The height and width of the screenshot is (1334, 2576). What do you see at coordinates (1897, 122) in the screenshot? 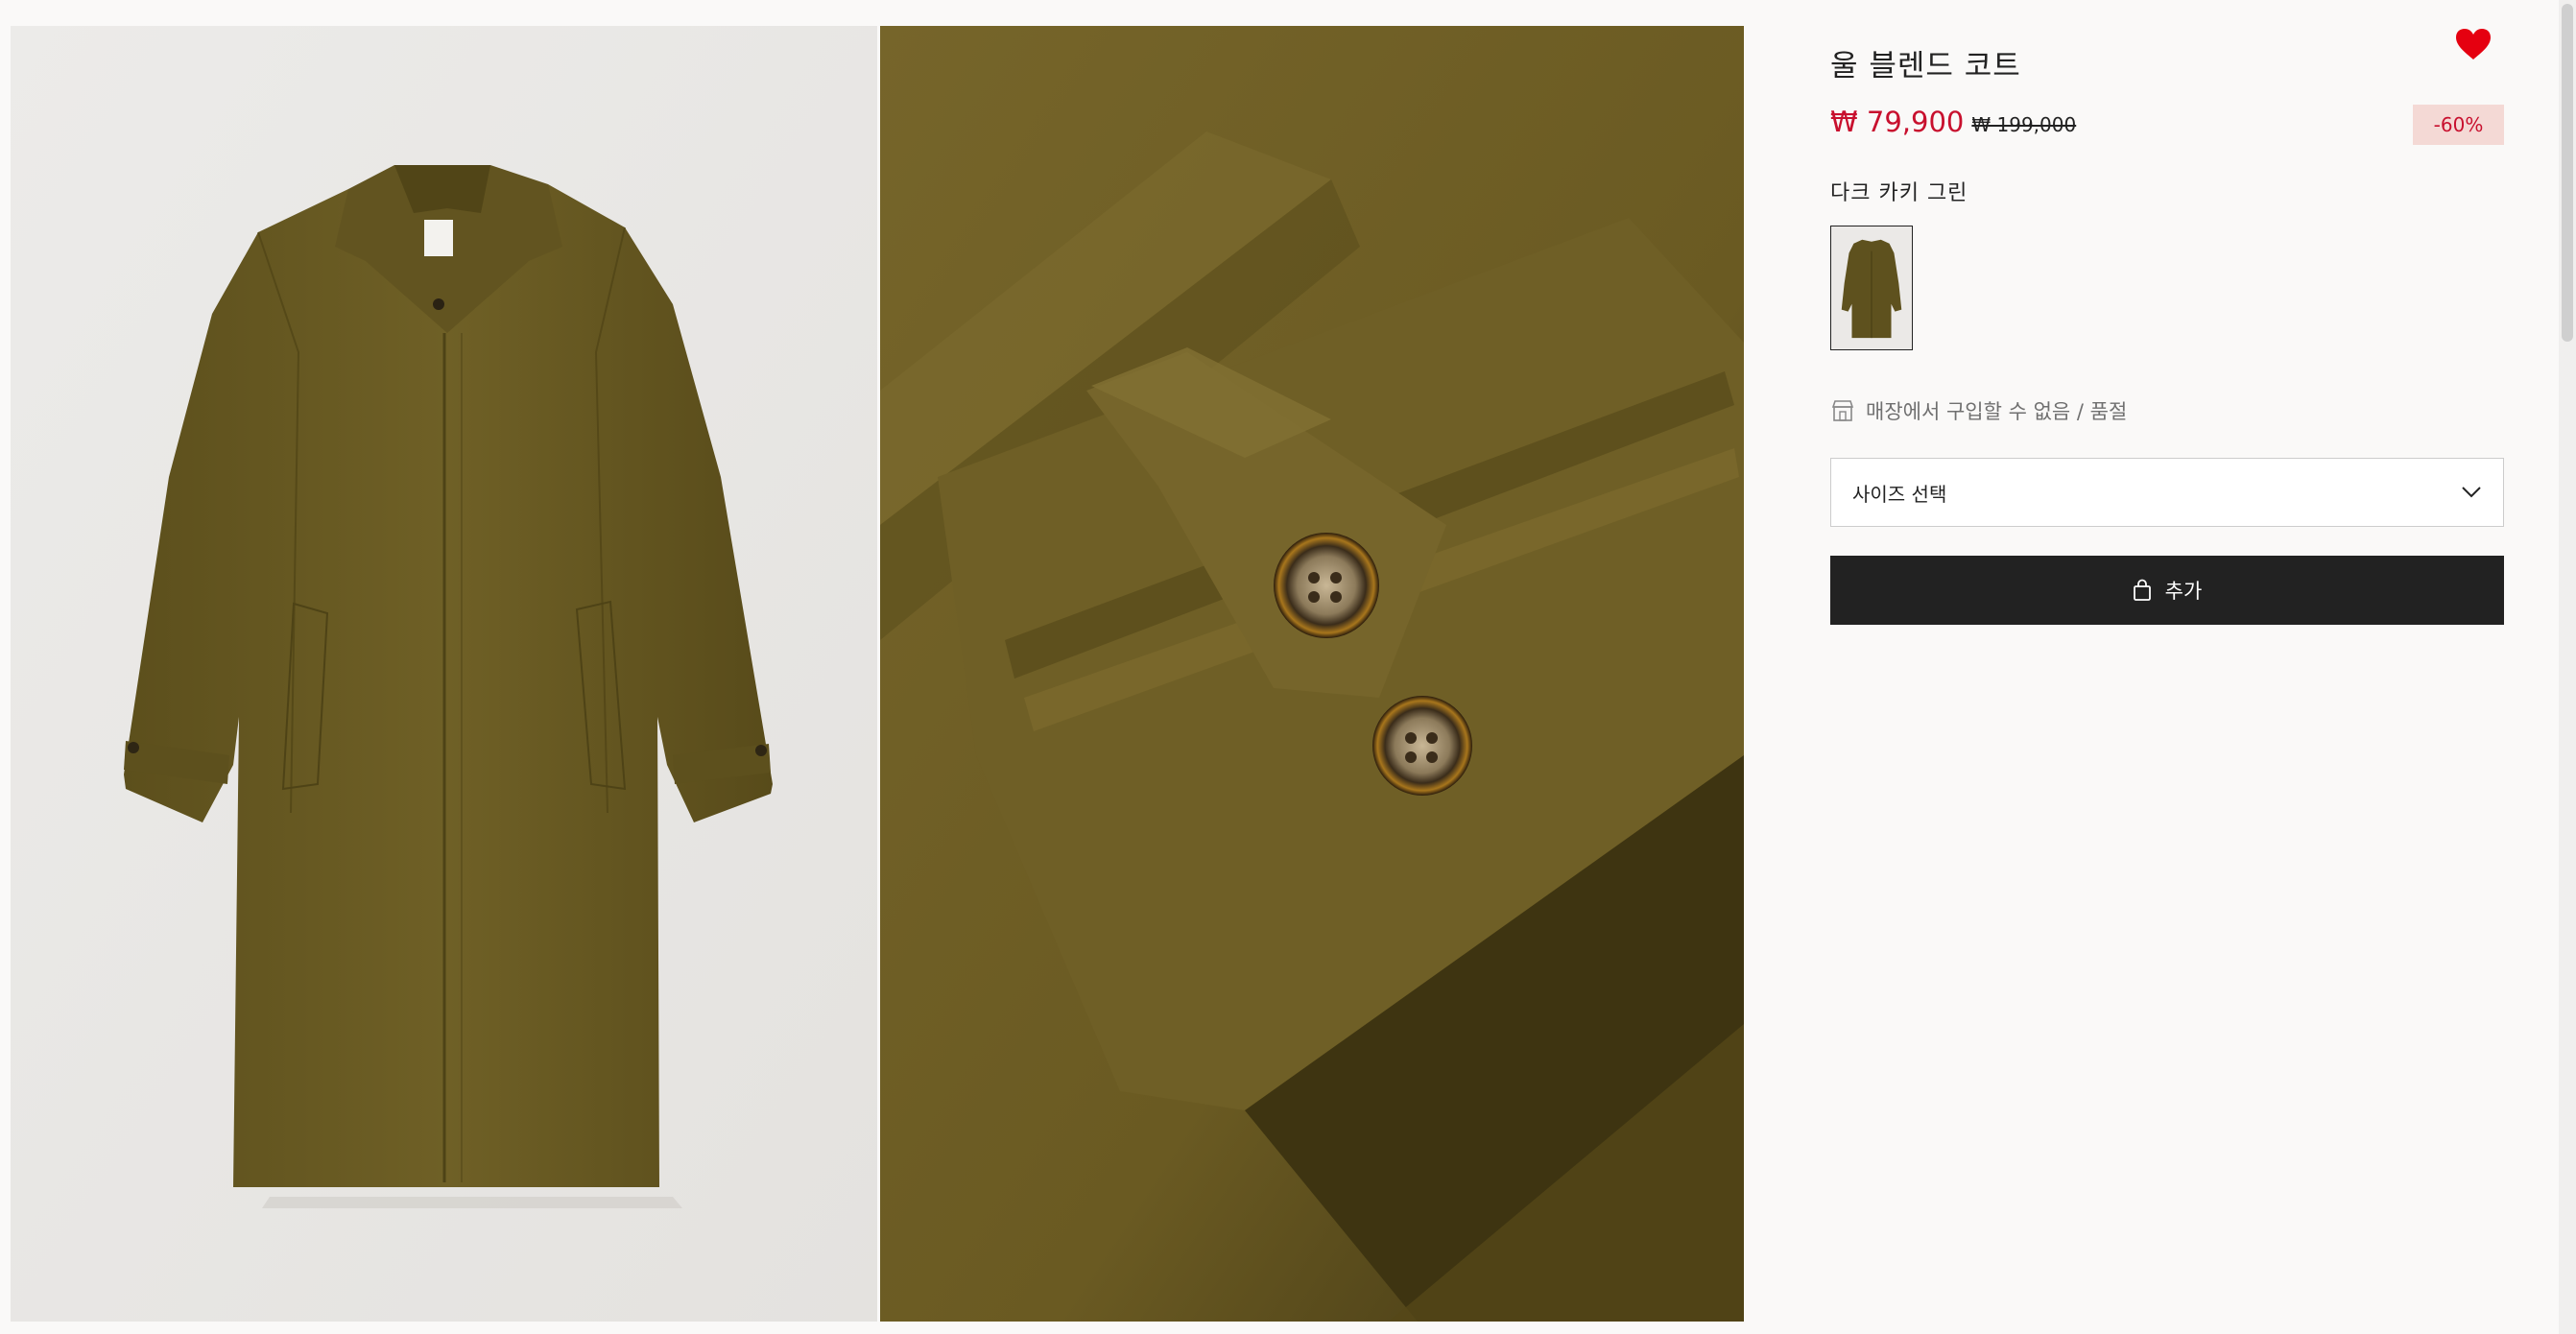
I see `sale-price: ₩ 79,900` at bounding box center [1897, 122].